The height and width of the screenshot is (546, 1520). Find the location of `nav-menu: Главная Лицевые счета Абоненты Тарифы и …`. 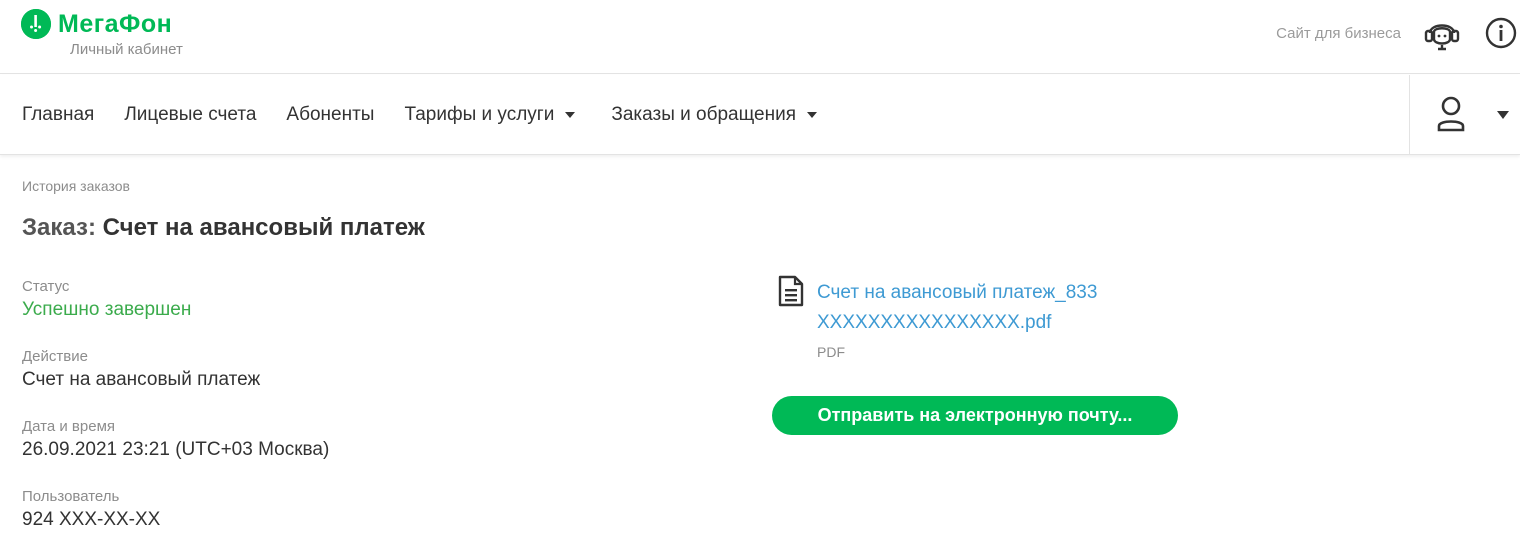

nav-menu: Главная Лицевые счета Абоненты Тарифы и … is located at coordinates (434, 115).